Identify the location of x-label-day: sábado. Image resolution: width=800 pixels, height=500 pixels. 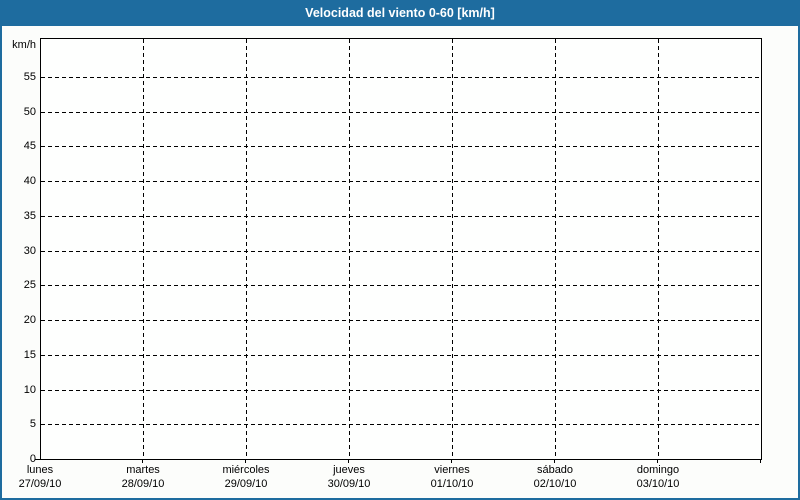
(555, 470).